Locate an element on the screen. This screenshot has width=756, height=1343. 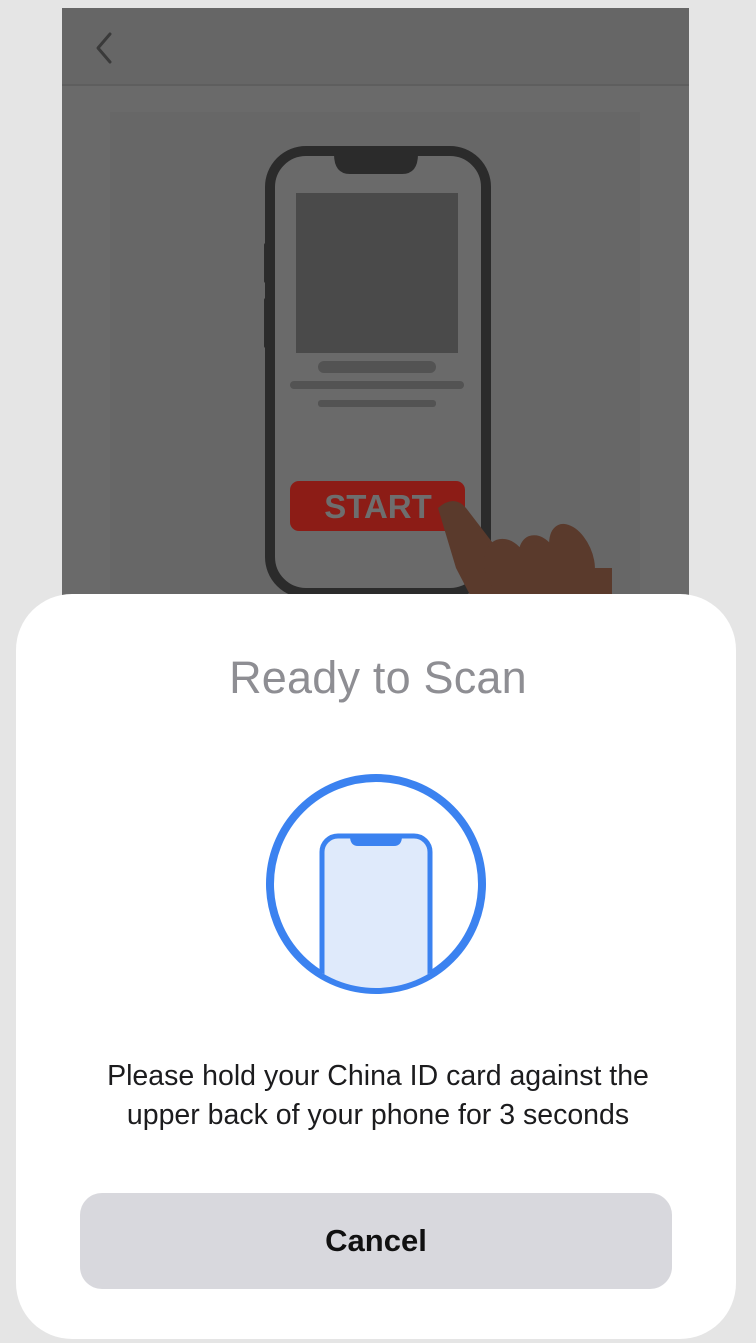
cancel-button: Cancel is located at coordinates (376, 1241).